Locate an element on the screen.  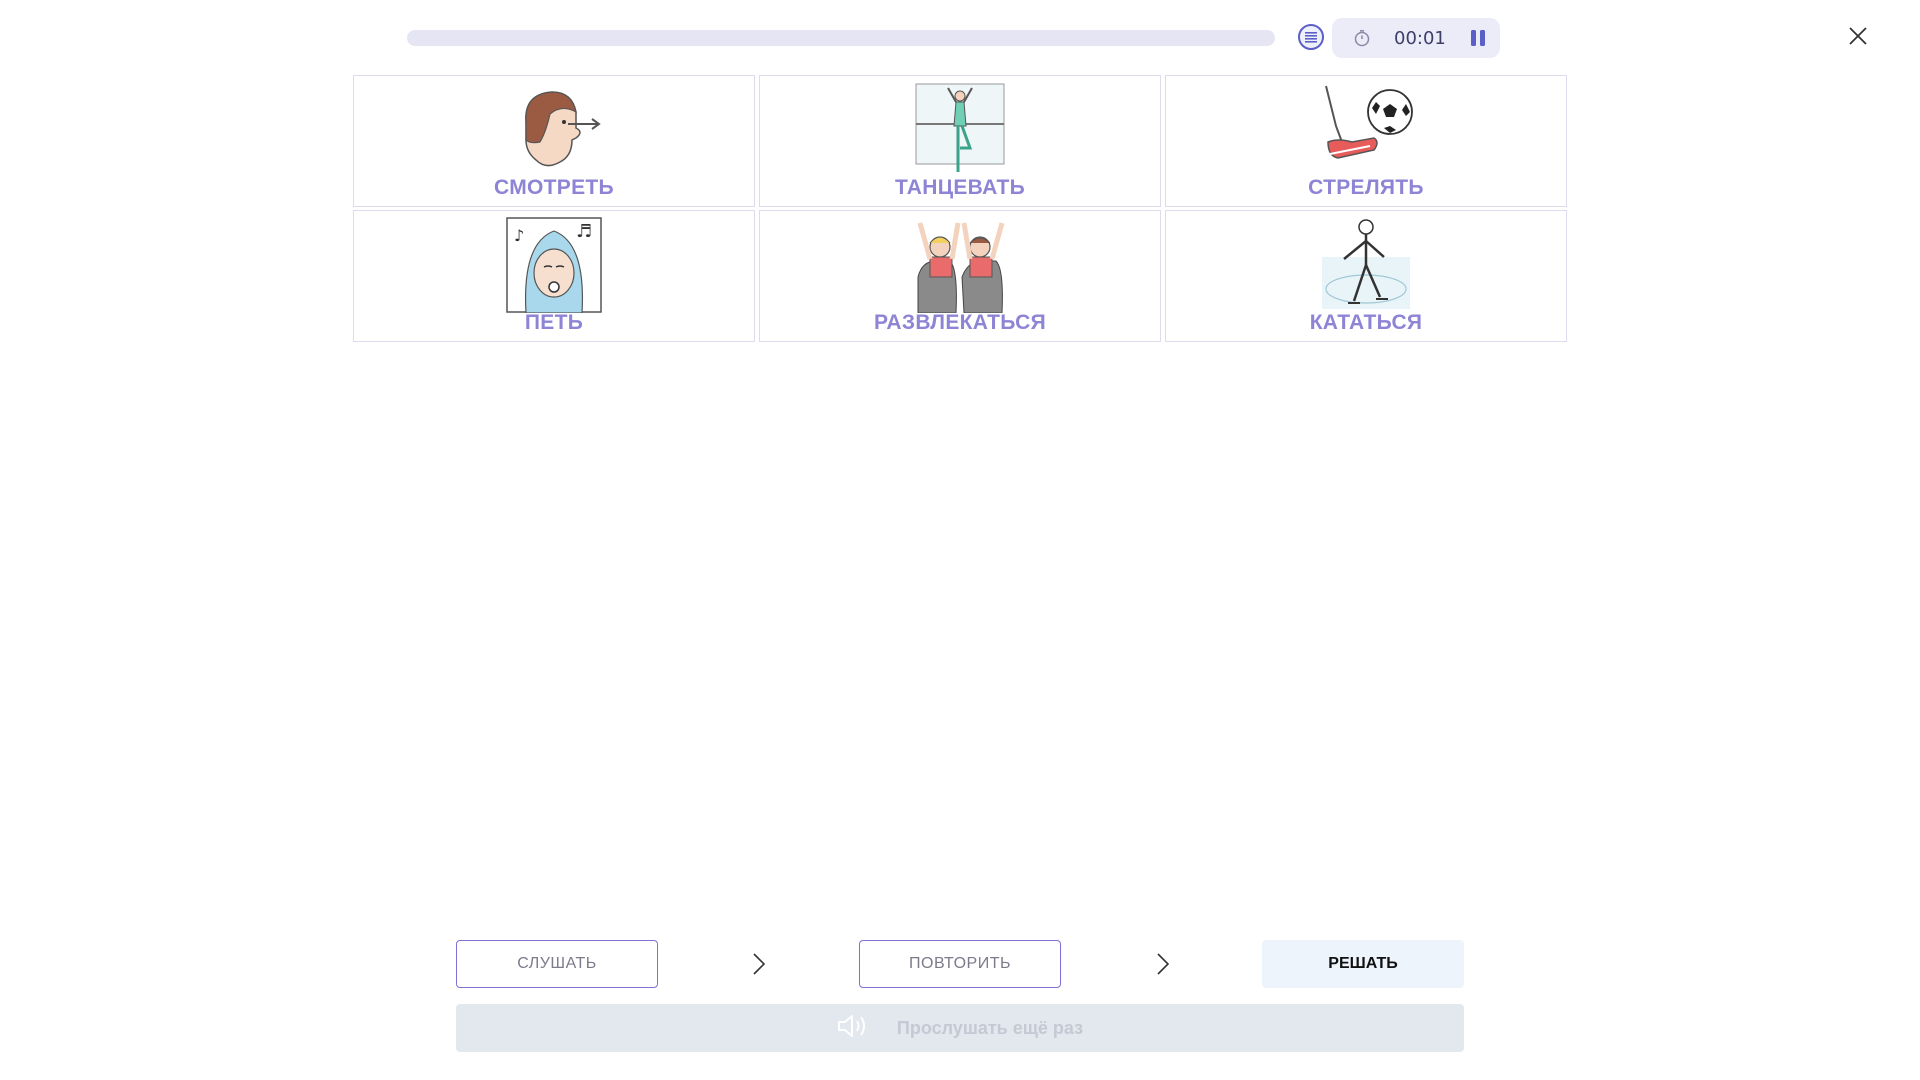
card-skate: КАТАТЬСЯ is located at coordinates (1366, 276).